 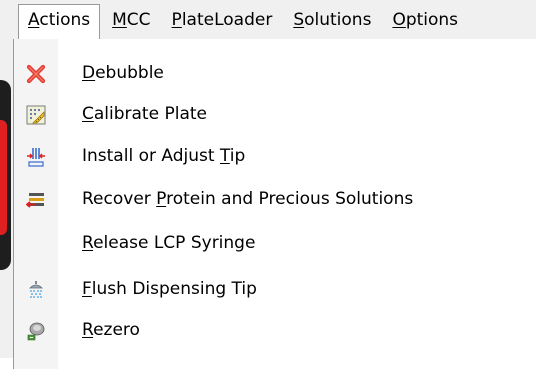 What do you see at coordinates (123, 73) in the screenshot?
I see `menu-item-label: Debubble` at bounding box center [123, 73].